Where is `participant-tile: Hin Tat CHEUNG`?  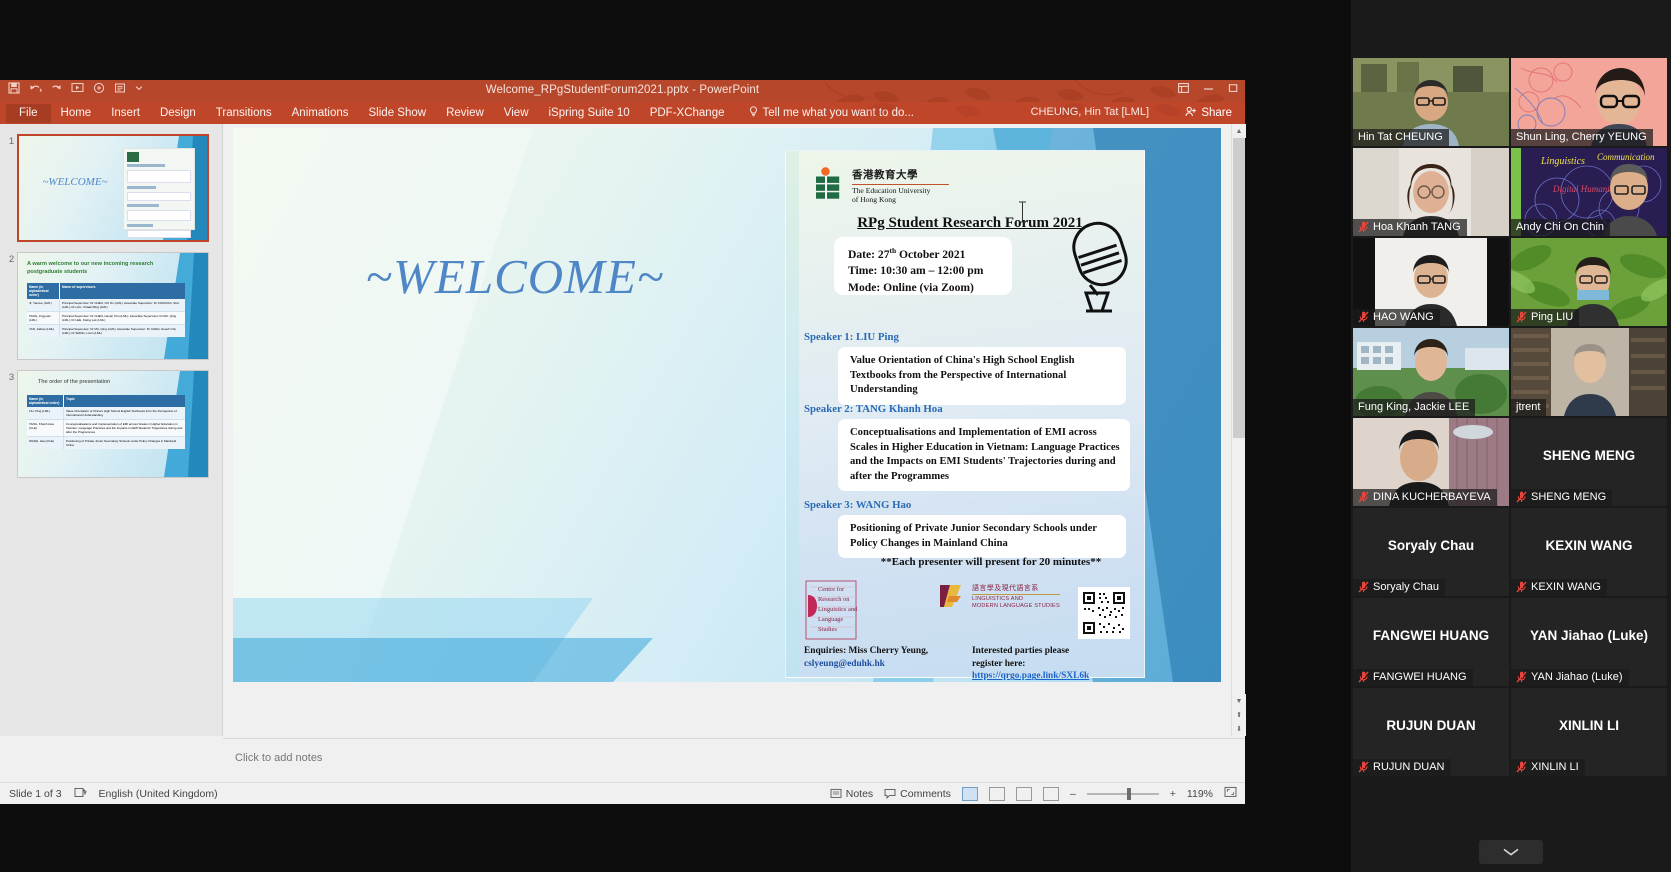
participant-tile: Hin Tat CHEUNG is located at coordinates (1431, 102).